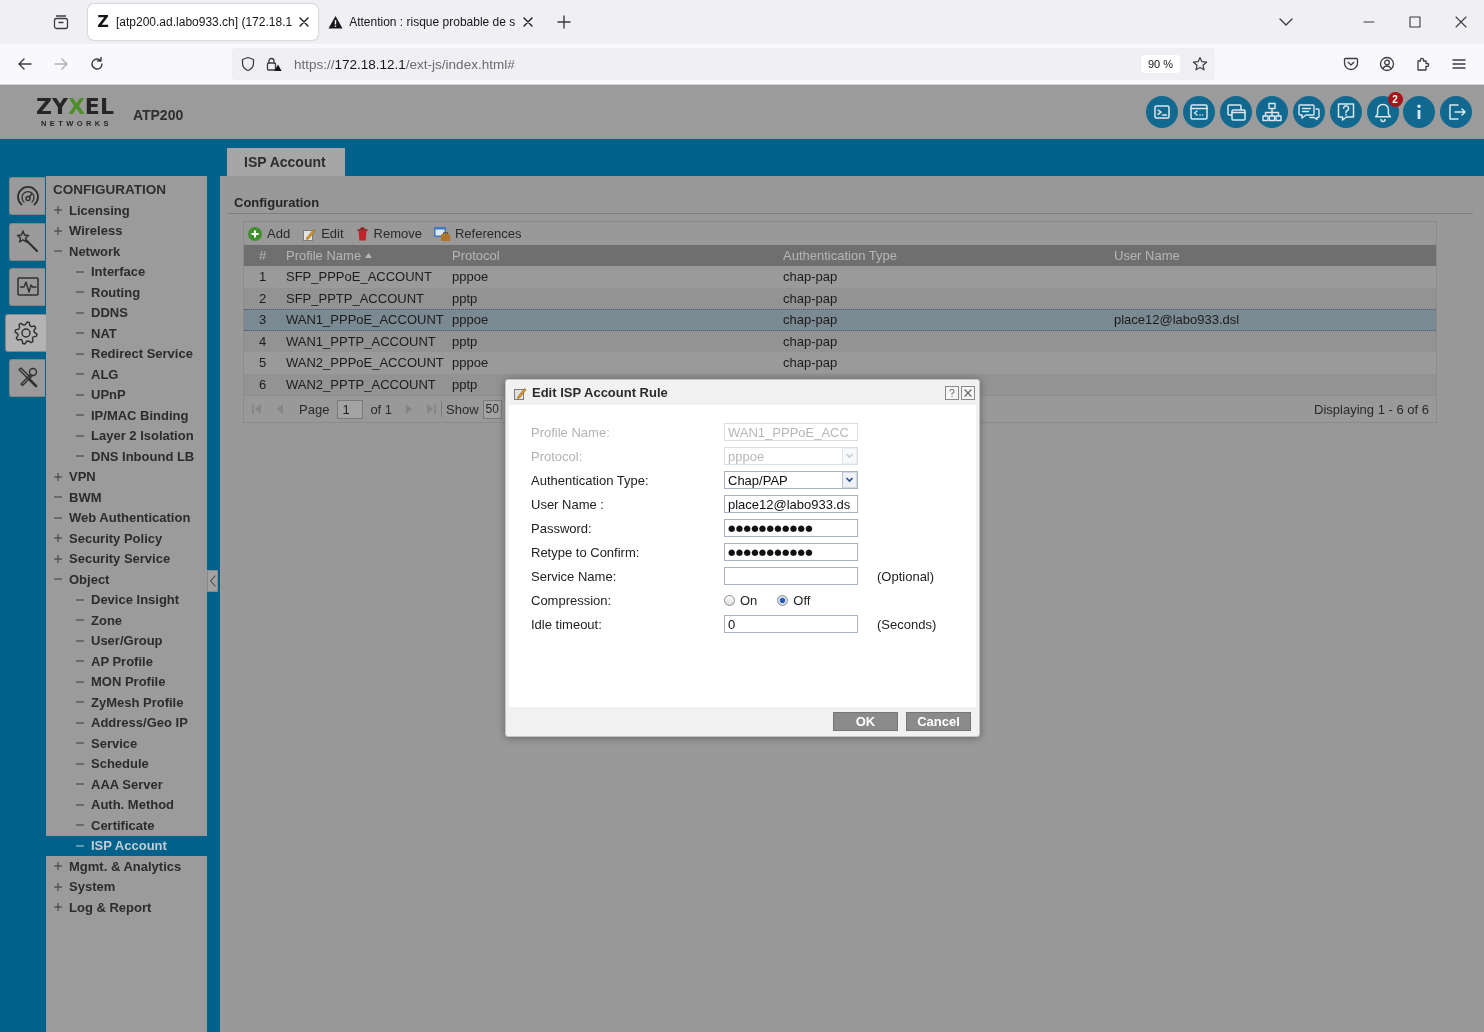 This screenshot has width=1484, height=1032. I want to click on brand-wordmark: ZYXEL, so click(75, 106).